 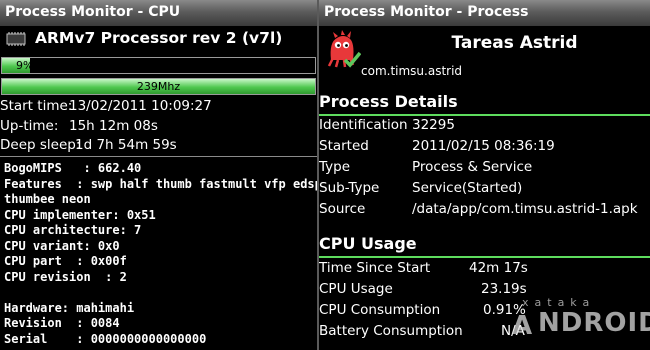 What do you see at coordinates (514, 43) in the screenshot?
I see `app-name: Tareas Astrid` at bounding box center [514, 43].